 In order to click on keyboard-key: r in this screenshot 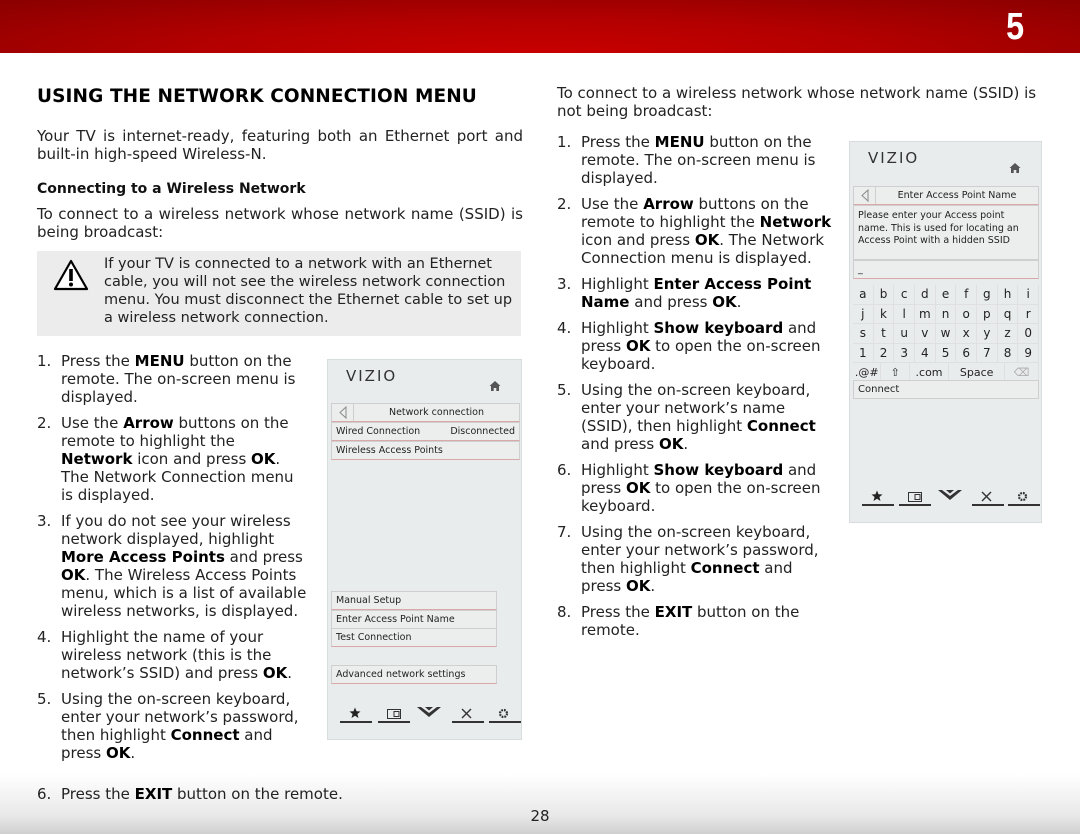, I will do `click(1029, 314)`.